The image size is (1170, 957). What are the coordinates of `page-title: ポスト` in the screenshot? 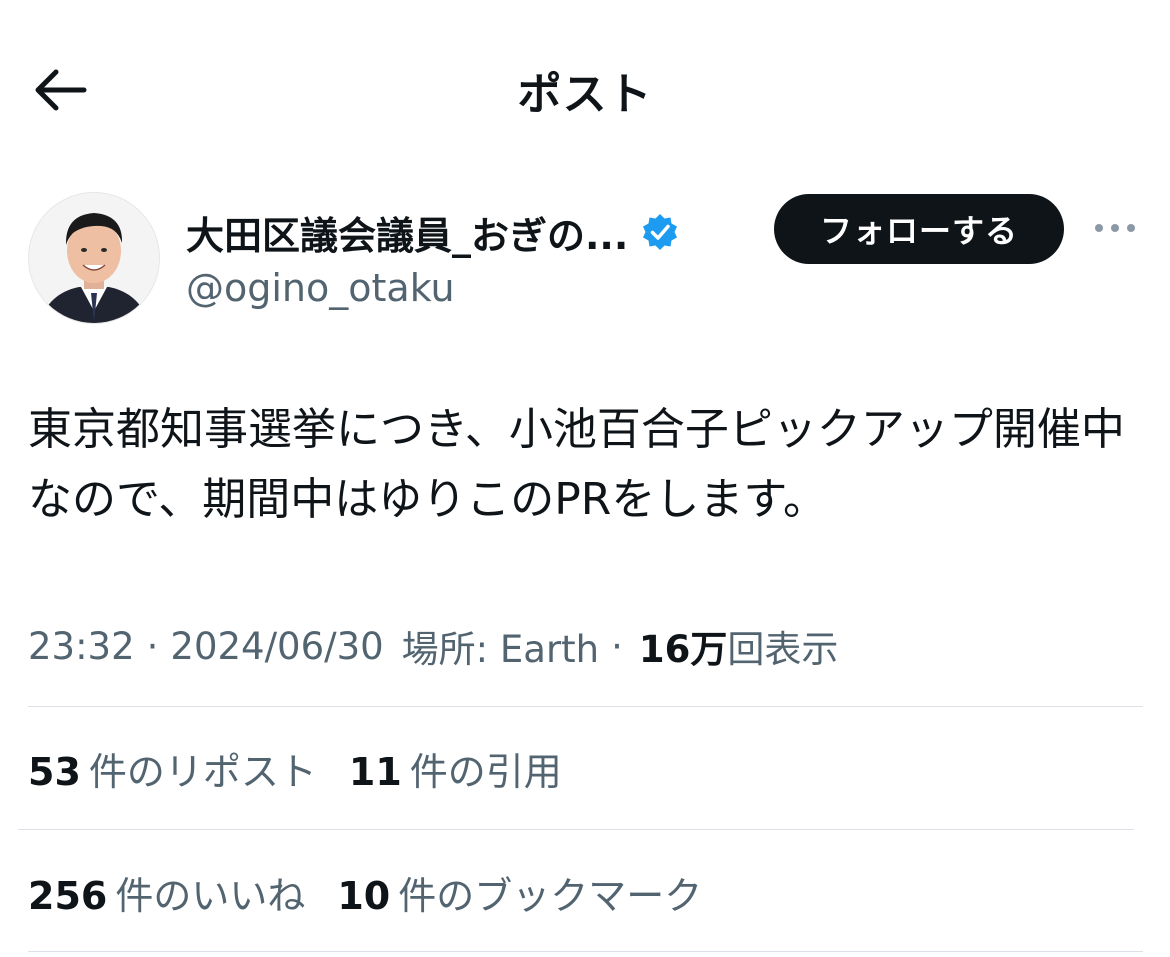 It's located at (585, 94).